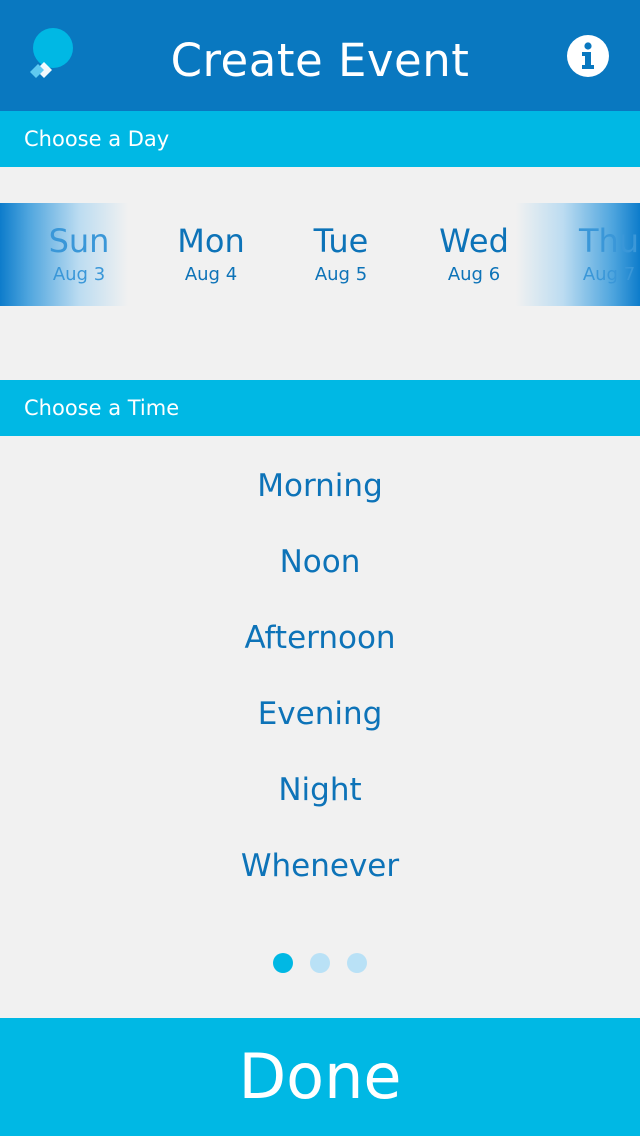 This screenshot has height=1136, width=640. Describe the element at coordinates (320, 139) in the screenshot. I see `choose-day-header: Choose a Day` at that location.